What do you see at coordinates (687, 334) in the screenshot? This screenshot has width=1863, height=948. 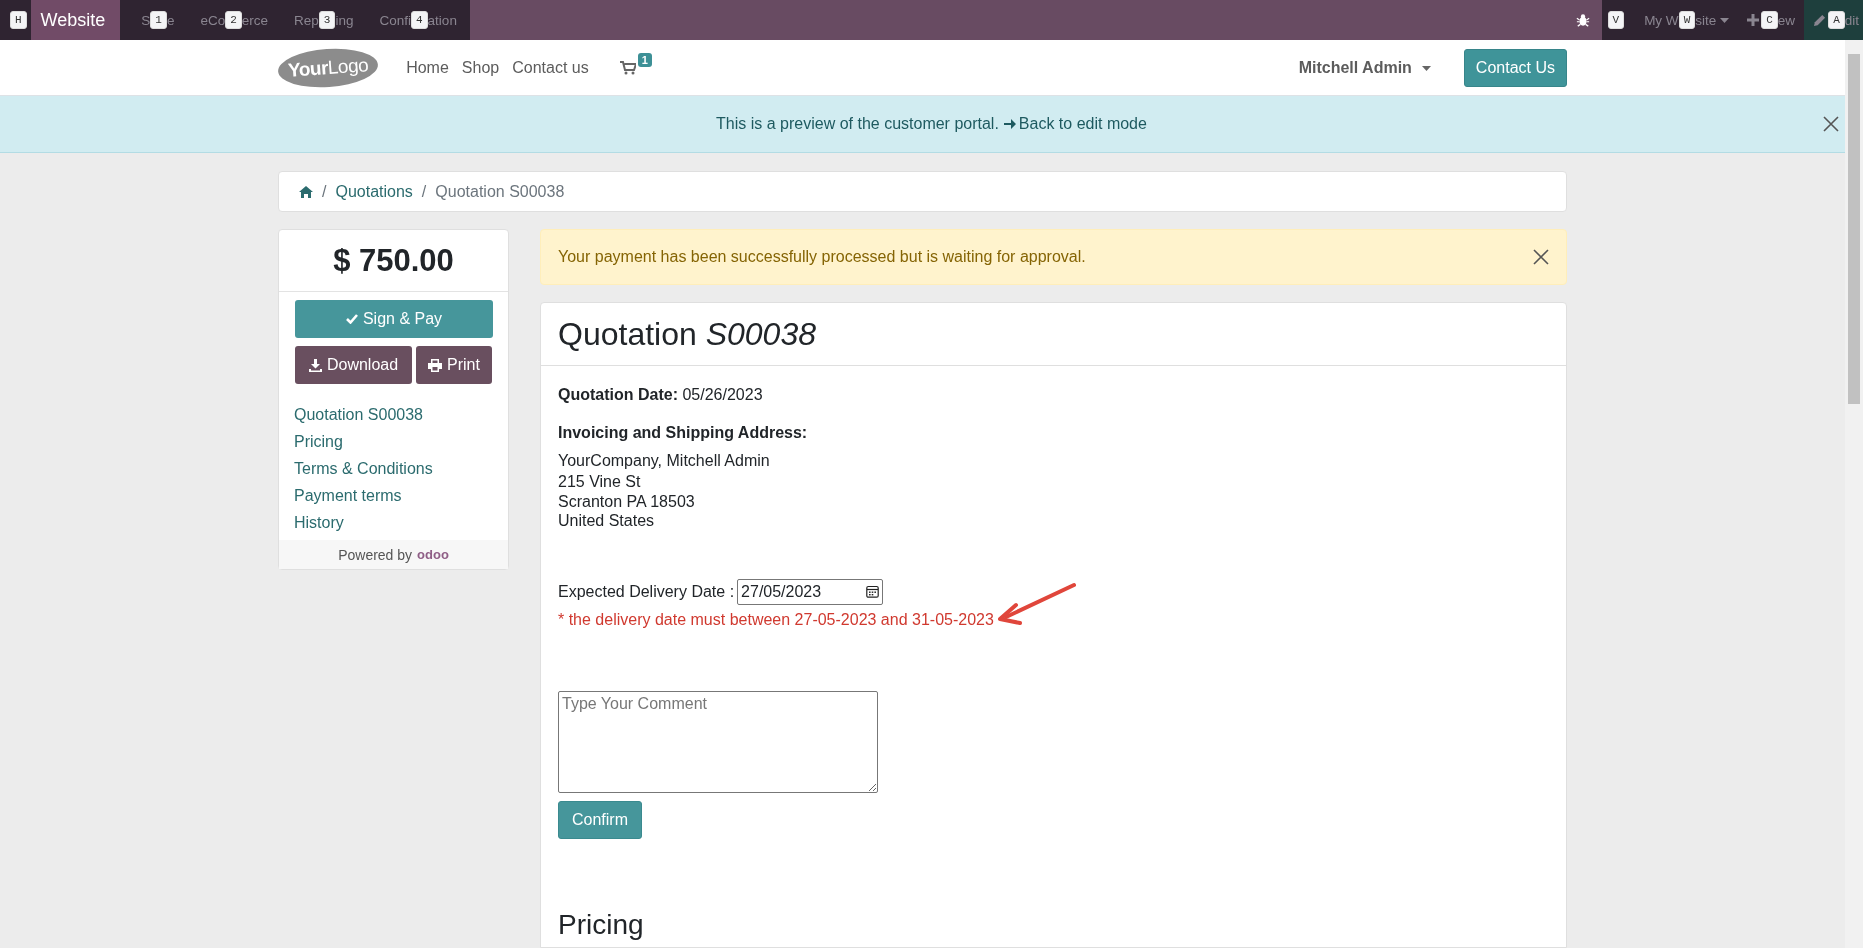 I see `quotation-title: Quotation S00038` at bounding box center [687, 334].